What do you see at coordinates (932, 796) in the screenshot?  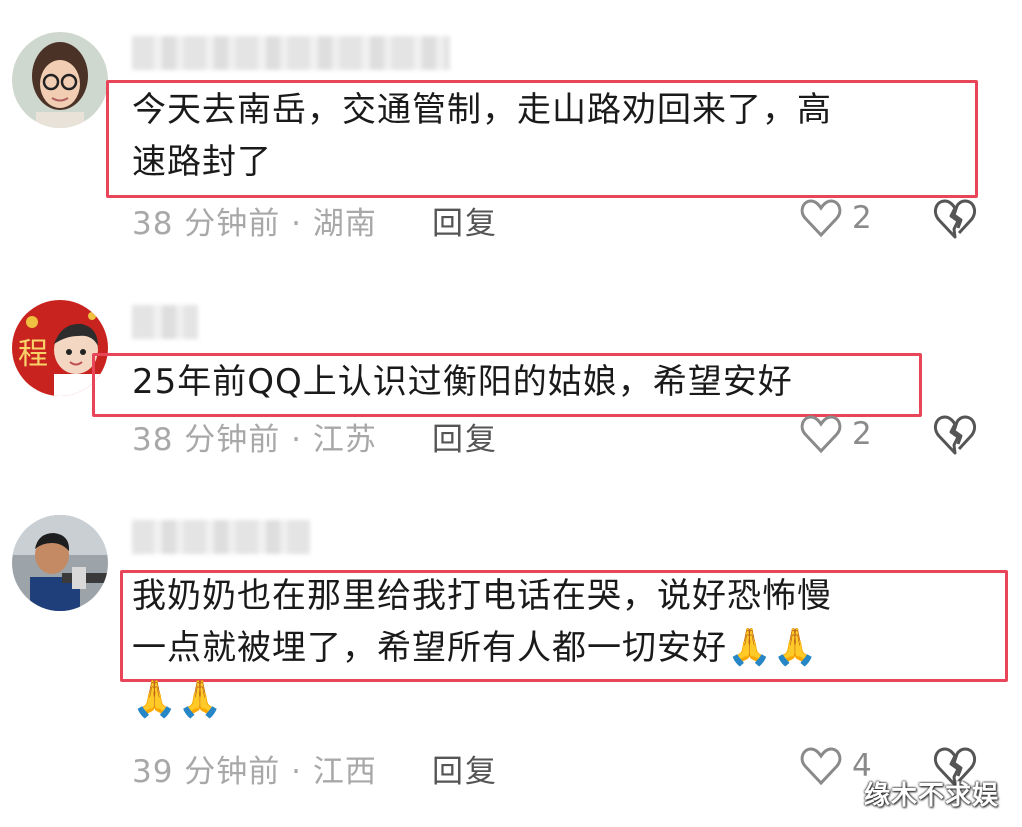 I see `watermark: 缘木不求娱` at bounding box center [932, 796].